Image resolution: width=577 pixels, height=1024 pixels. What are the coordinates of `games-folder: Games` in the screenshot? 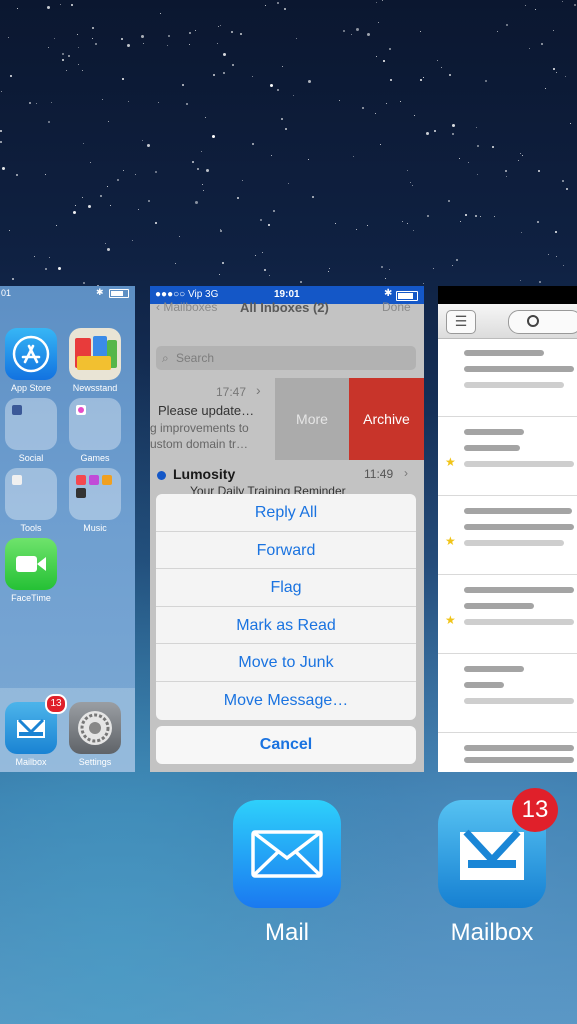 It's located at (95, 430).